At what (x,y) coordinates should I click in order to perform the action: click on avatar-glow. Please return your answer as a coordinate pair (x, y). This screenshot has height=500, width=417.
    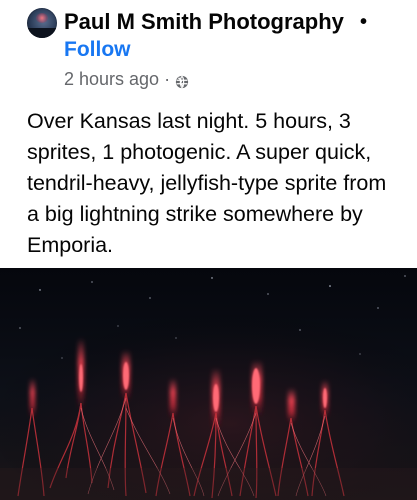
    Looking at the image, I should click on (42, 18).